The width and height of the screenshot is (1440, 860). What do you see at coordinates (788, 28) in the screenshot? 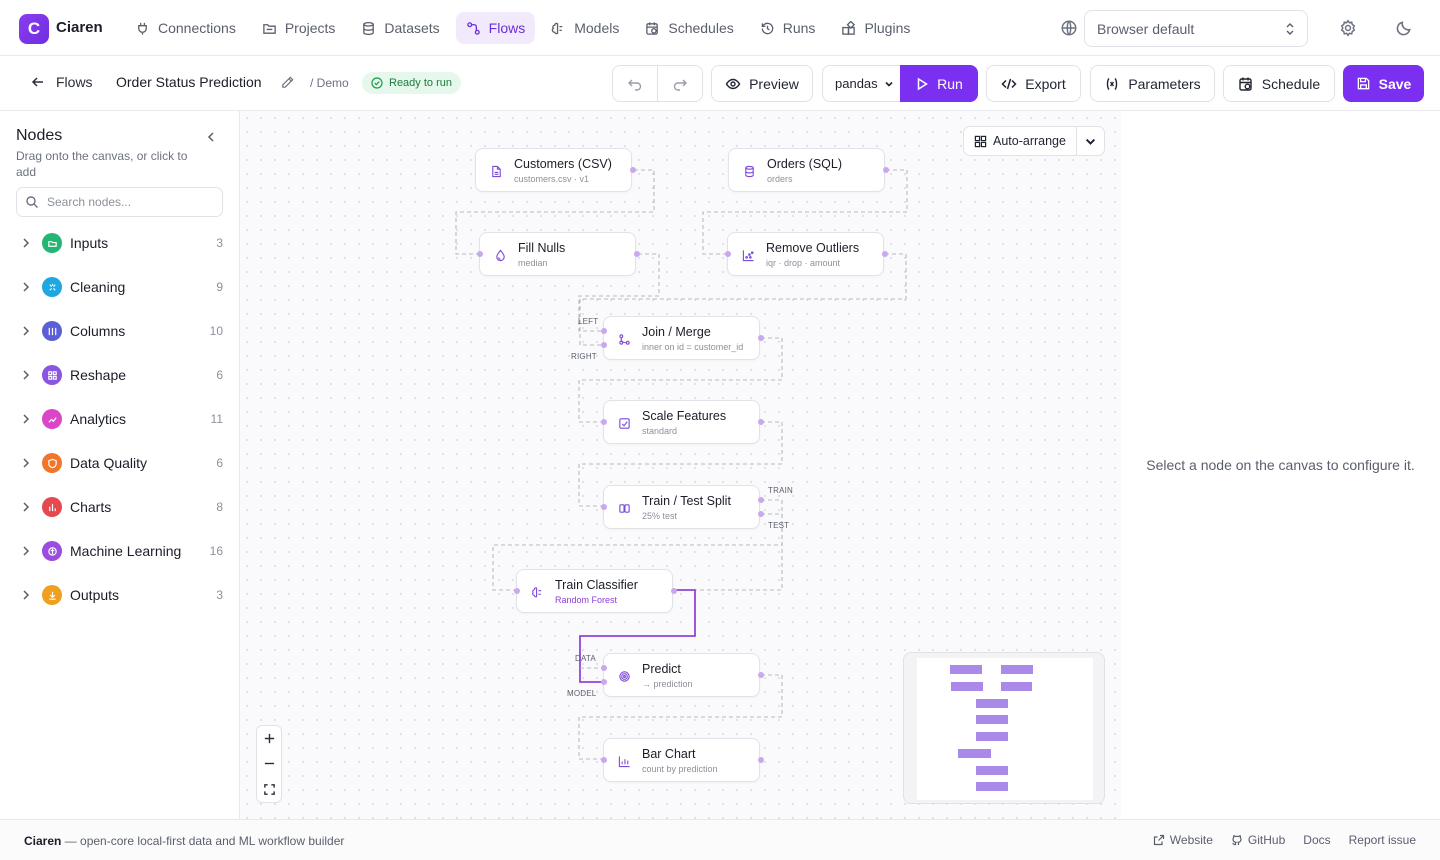
I see `nav-runs: Runs` at bounding box center [788, 28].